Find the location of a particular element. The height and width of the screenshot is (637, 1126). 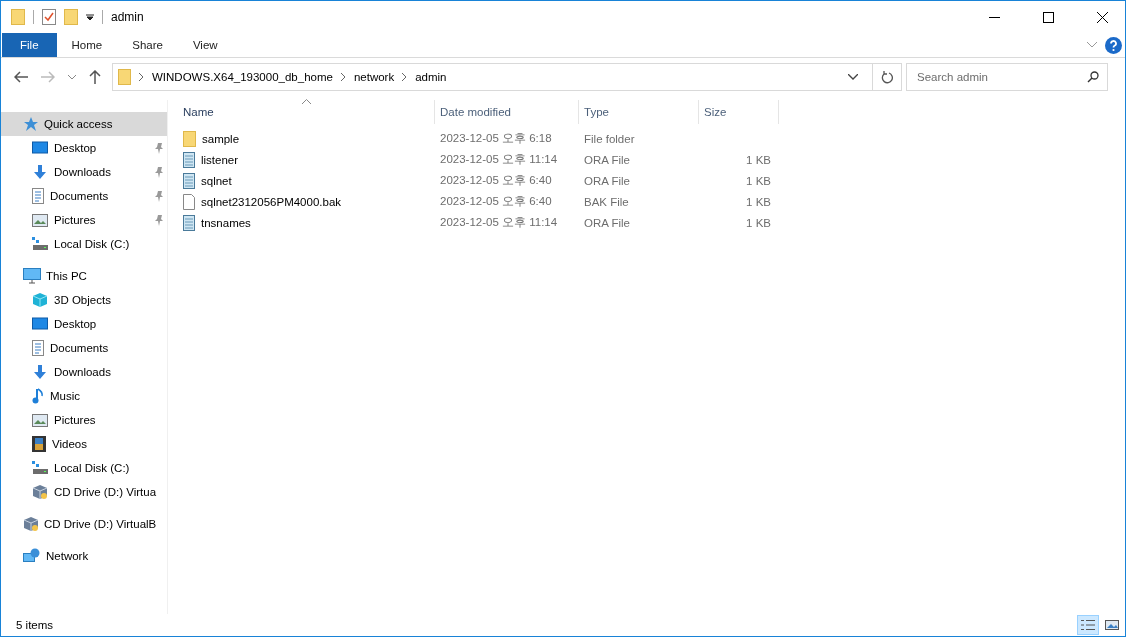

column-header: Name is located at coordinates (306, 112).